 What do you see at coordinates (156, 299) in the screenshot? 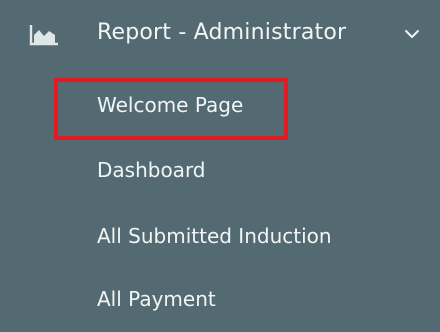
I see `submenu-item-all-payment: All Payment` at bounding box center [156, 299].